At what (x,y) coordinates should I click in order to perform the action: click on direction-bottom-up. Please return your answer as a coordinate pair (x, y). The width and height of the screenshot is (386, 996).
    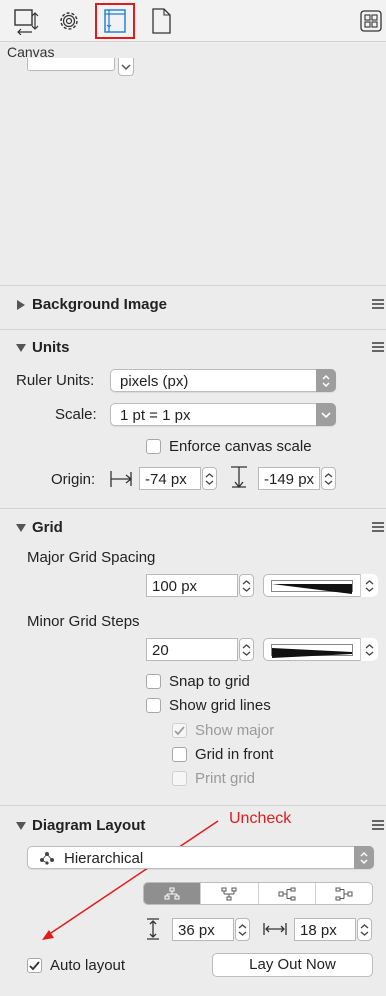
    Looking at the image, I should click on (230, 893).